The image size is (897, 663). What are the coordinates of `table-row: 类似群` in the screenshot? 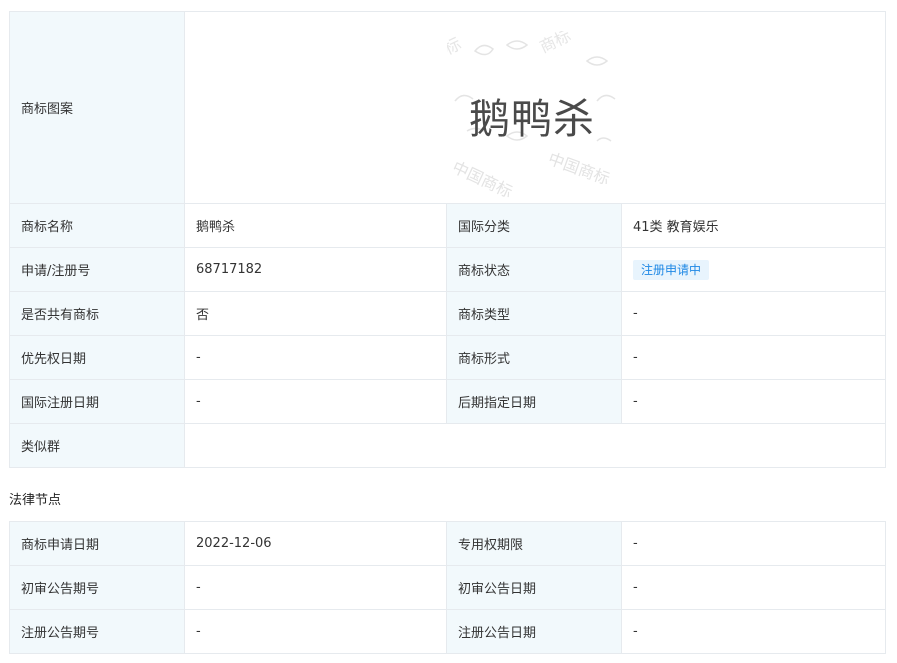 It's located at (448, 445).